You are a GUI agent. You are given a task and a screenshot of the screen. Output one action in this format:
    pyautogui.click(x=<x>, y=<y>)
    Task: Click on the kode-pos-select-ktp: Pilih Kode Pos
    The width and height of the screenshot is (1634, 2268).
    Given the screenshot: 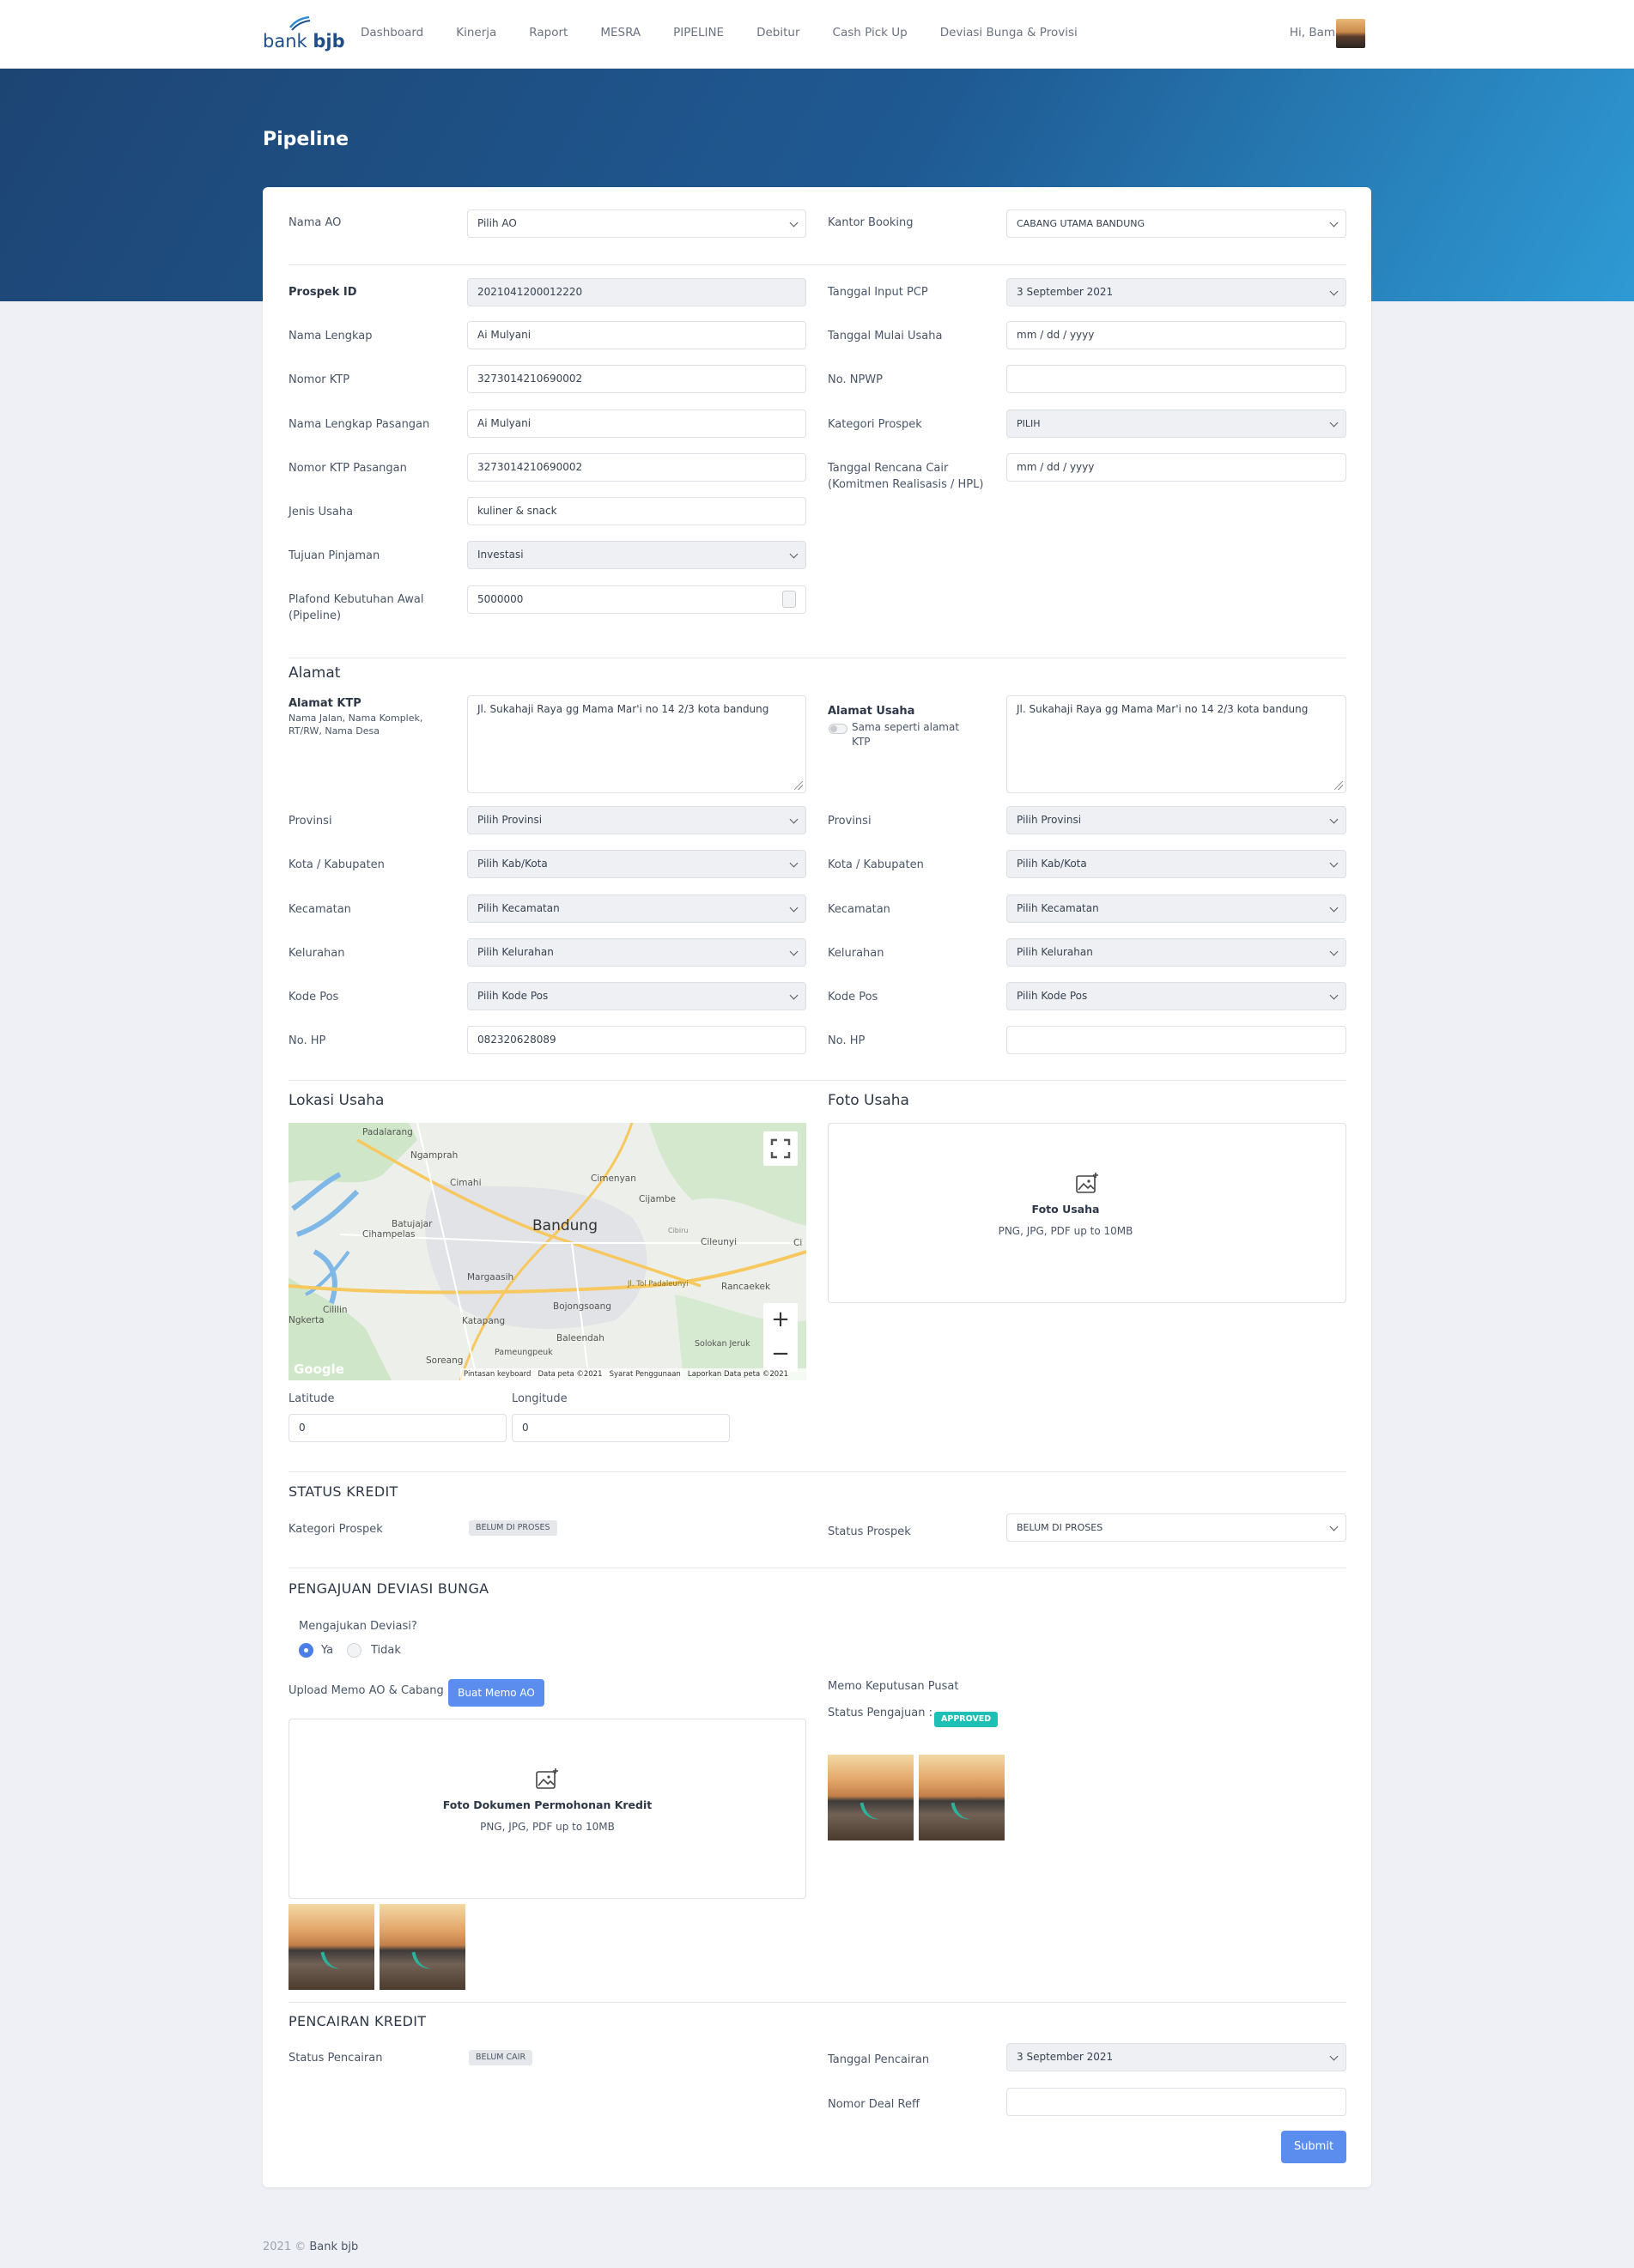 What is the action you would take?
    pyautogui.click(x=636, y=996)
    